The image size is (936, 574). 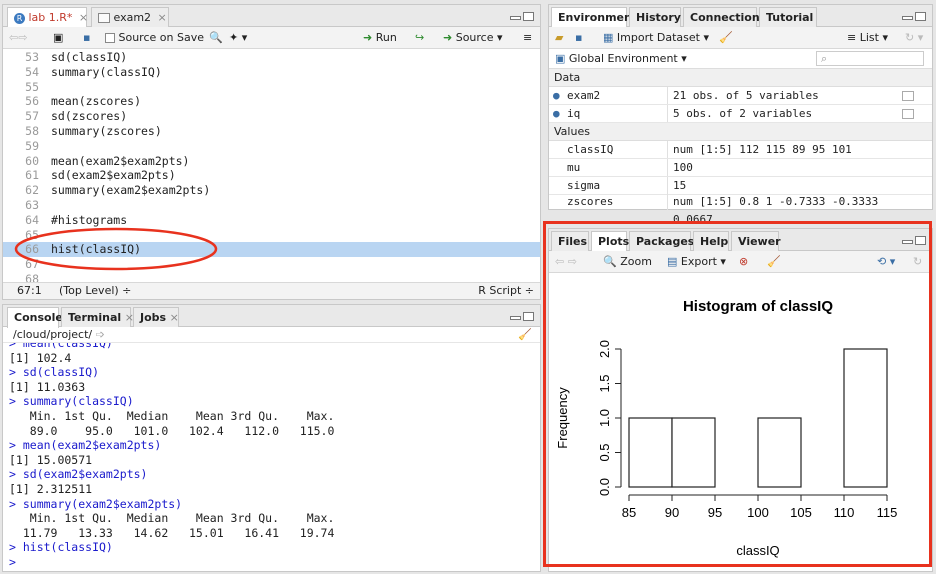 I want to click on console-line: [1] 2.312511, so click(x=51, y=489).